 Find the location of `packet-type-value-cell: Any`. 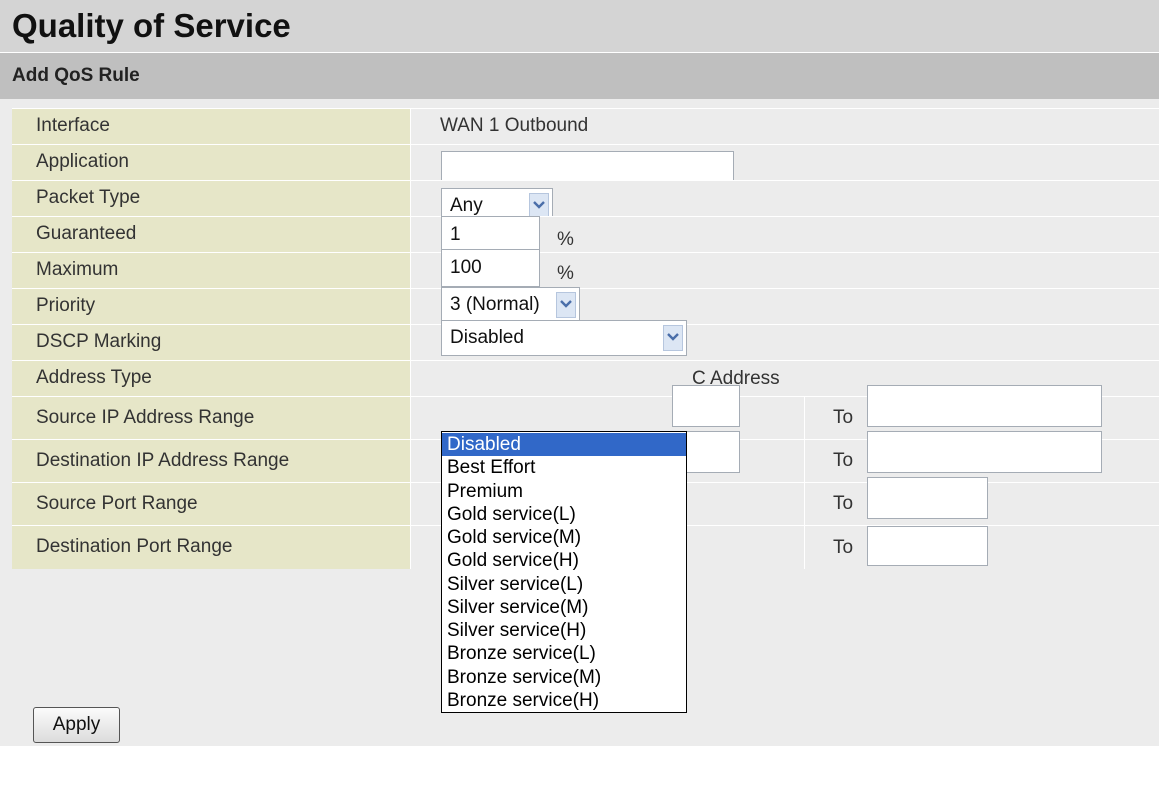

packet-type-value-cell: Any is located at coordinates (785, 202).